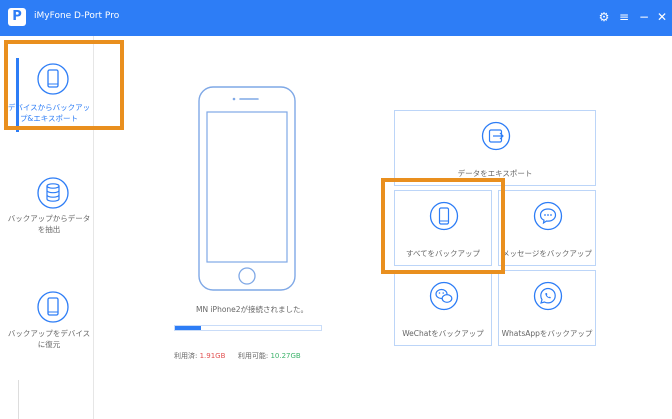  Describe the element at coordinates (53, 307) in the screenshot. I see `phone-restore-icon` at that location.